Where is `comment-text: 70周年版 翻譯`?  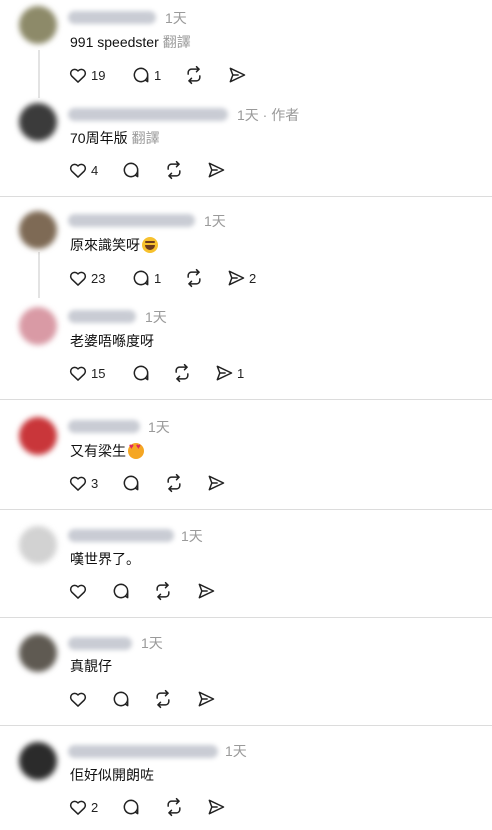 comment-text: 70周年版 翻譯 is located at coordinates (115, 138).